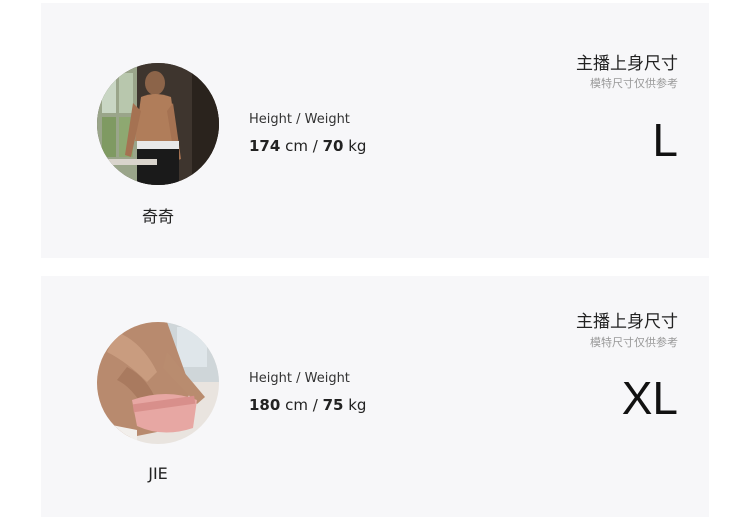 The width and height of the screenshot is (750, 517). I want to click on weight-value: 70, so click(333, 146).